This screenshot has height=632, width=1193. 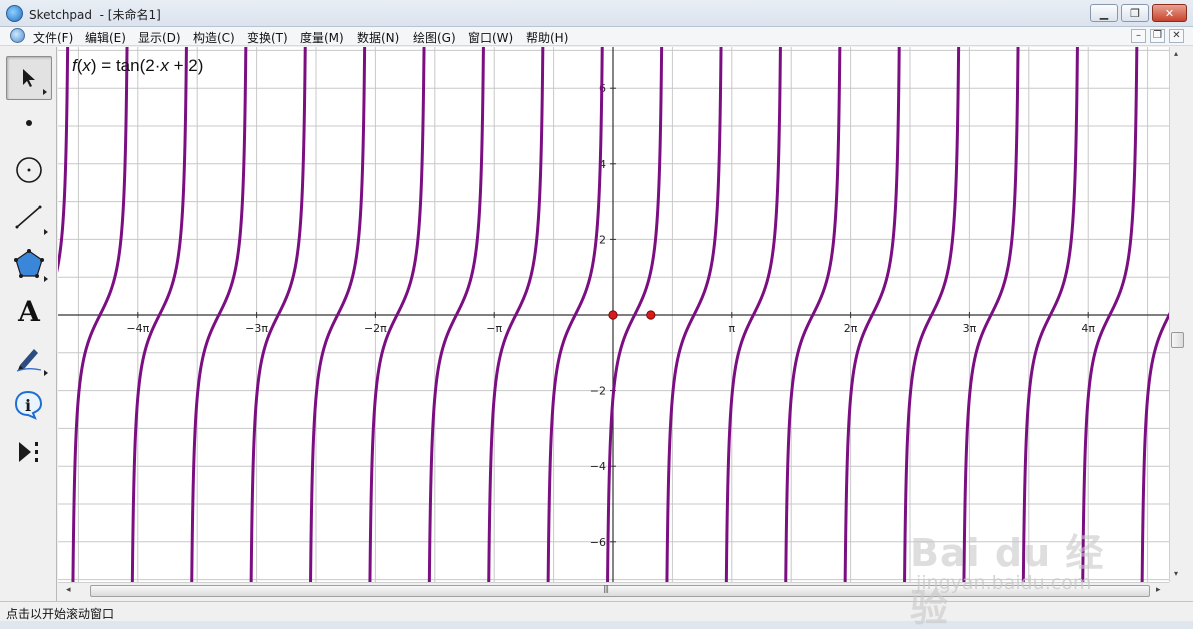 I want to click on x-tick-label: −4π, so click(x=137, y=328).